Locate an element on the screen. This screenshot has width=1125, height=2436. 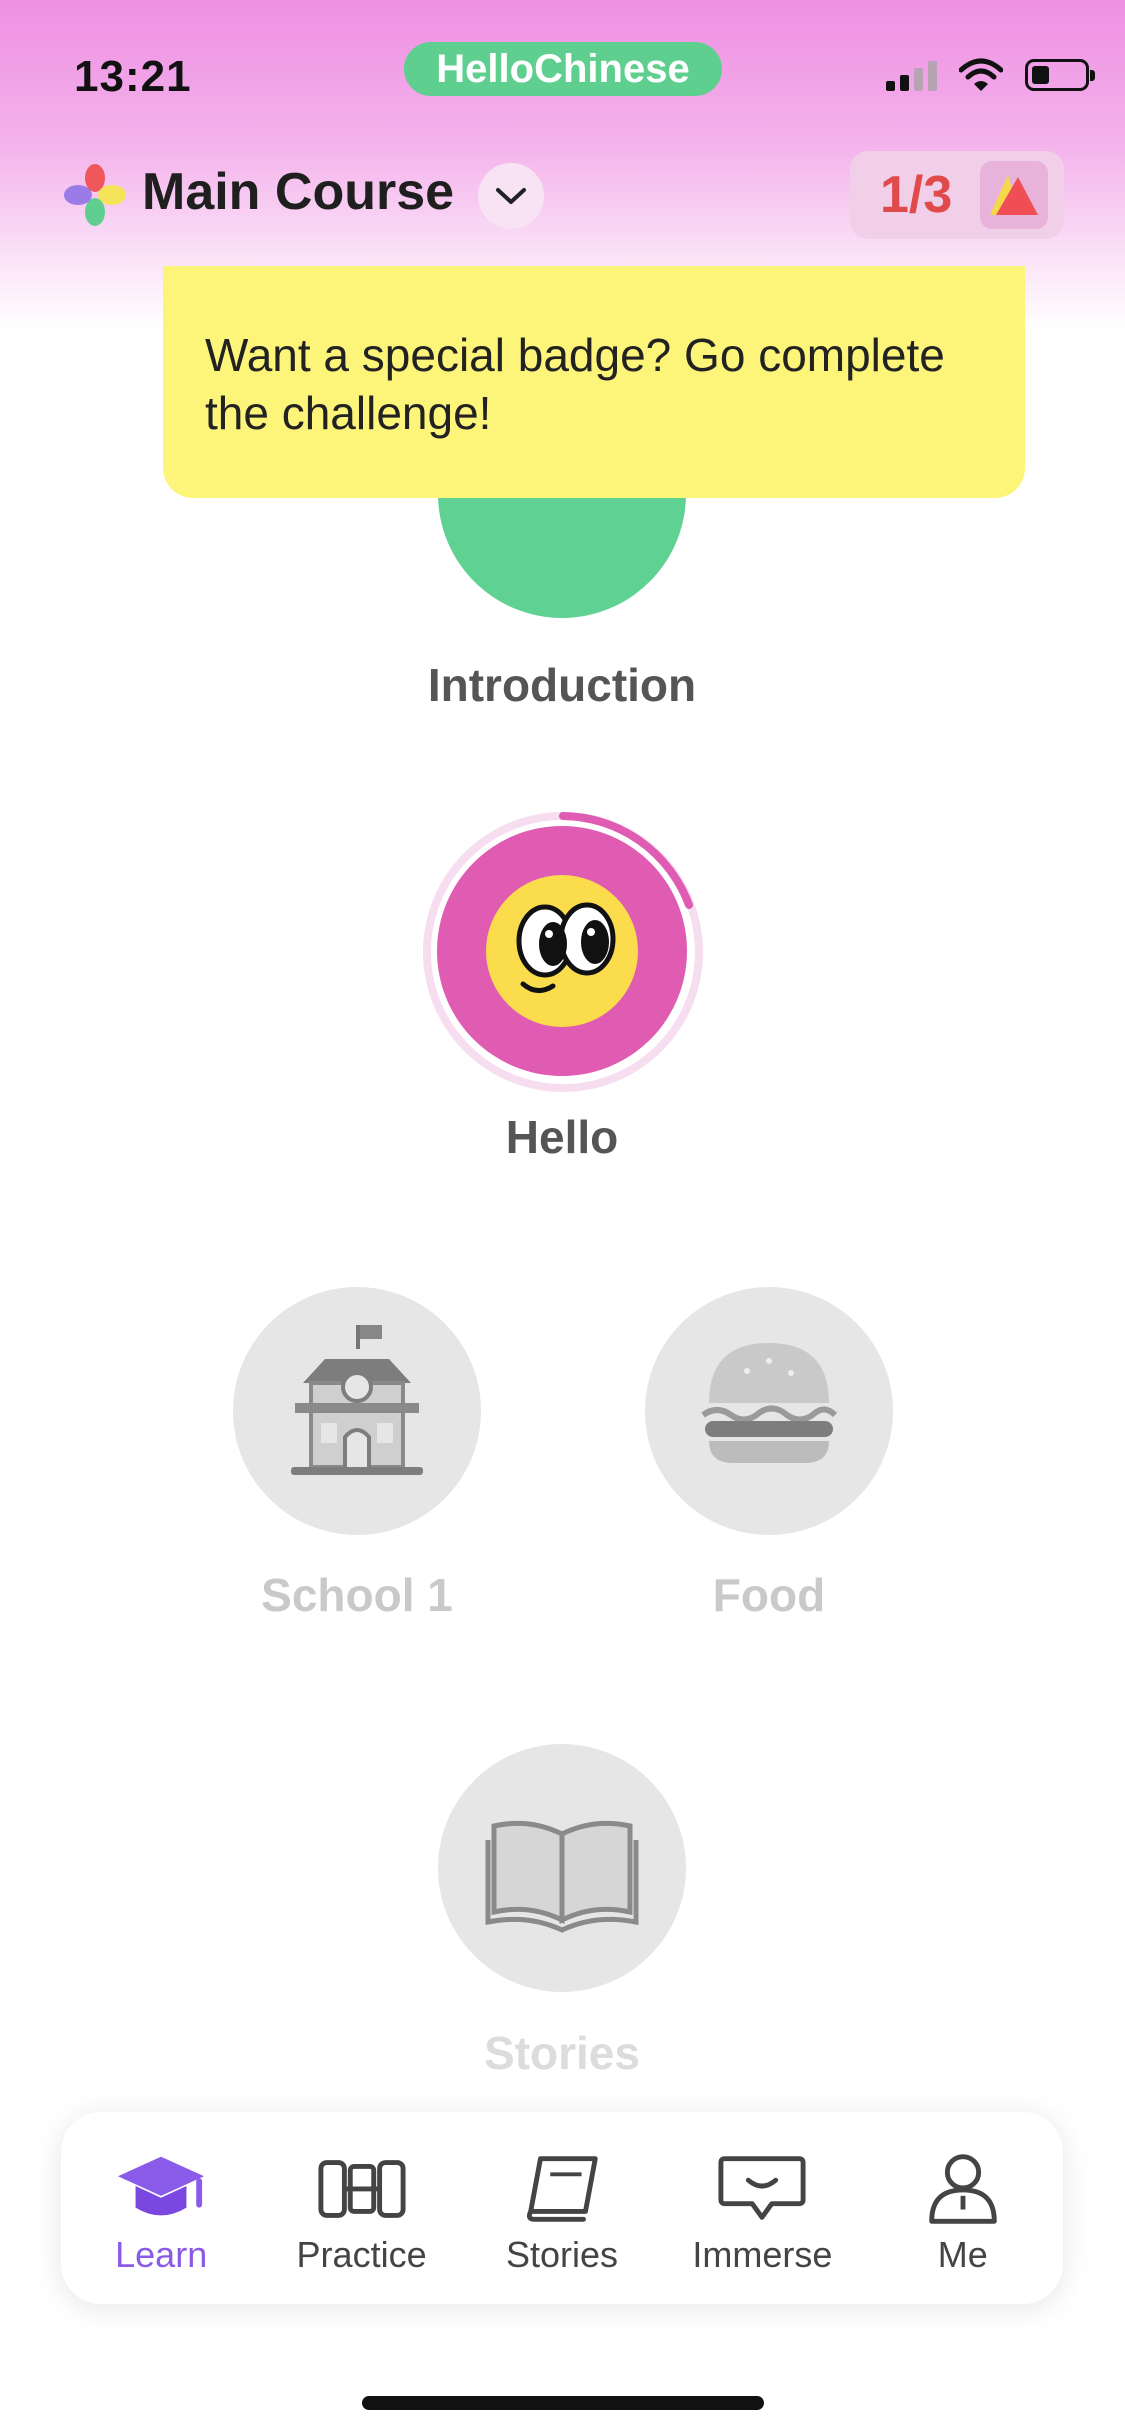
nav-learn: Learn is located at coordinates (161, 2194).